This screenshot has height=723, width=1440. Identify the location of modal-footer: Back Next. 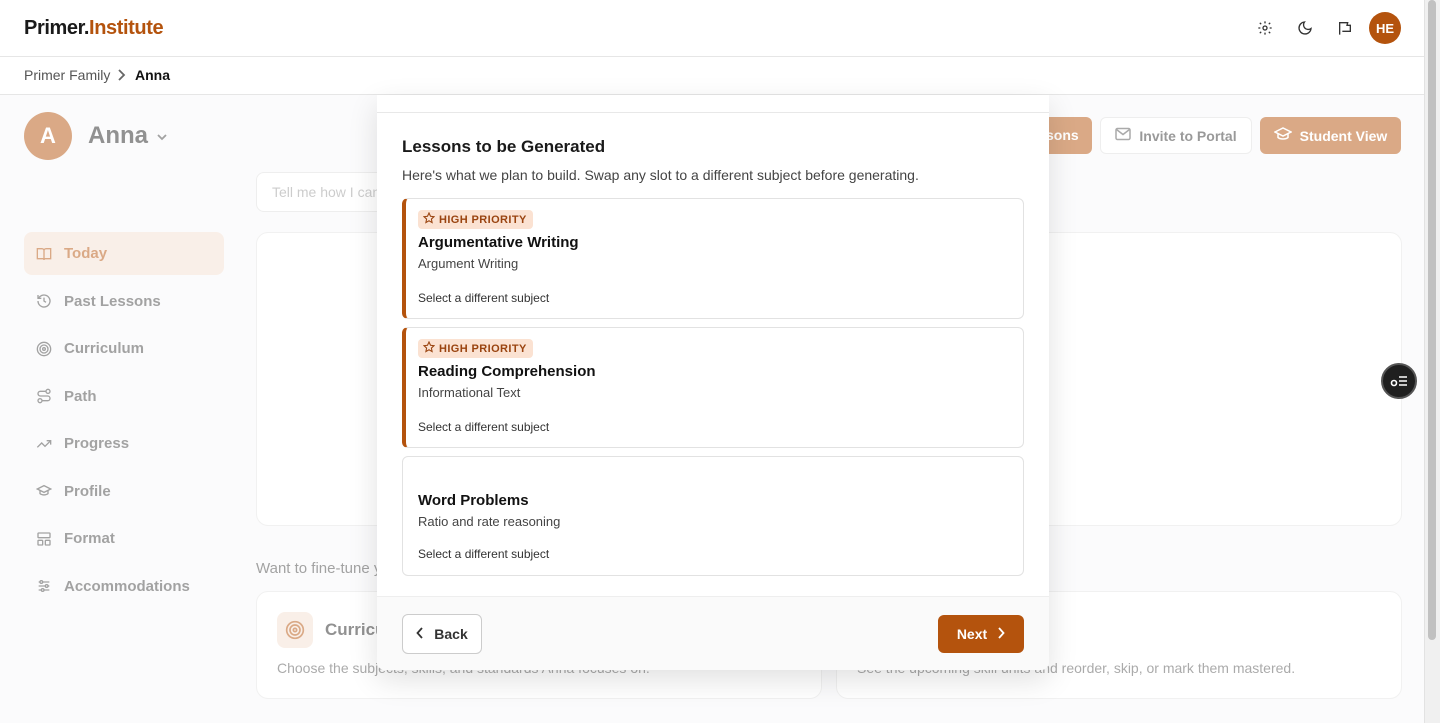
(713, 633).